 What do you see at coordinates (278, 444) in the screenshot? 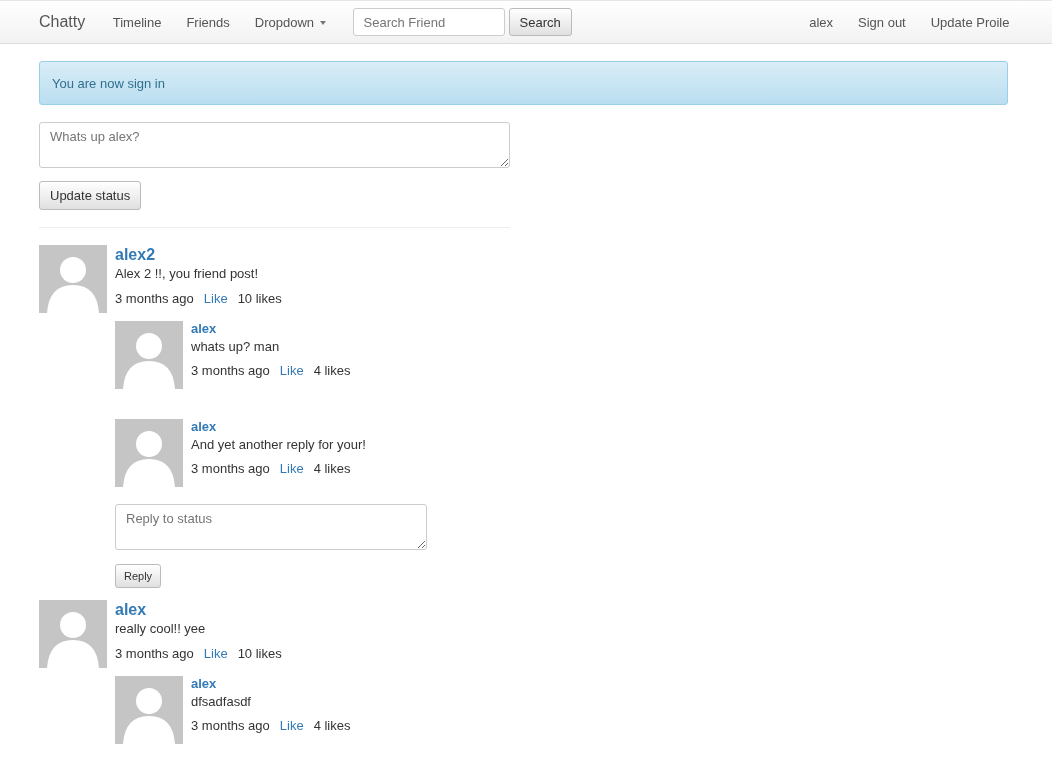
I see `reply-text: And yet another reply for your!` at bounding box center [278, 444].